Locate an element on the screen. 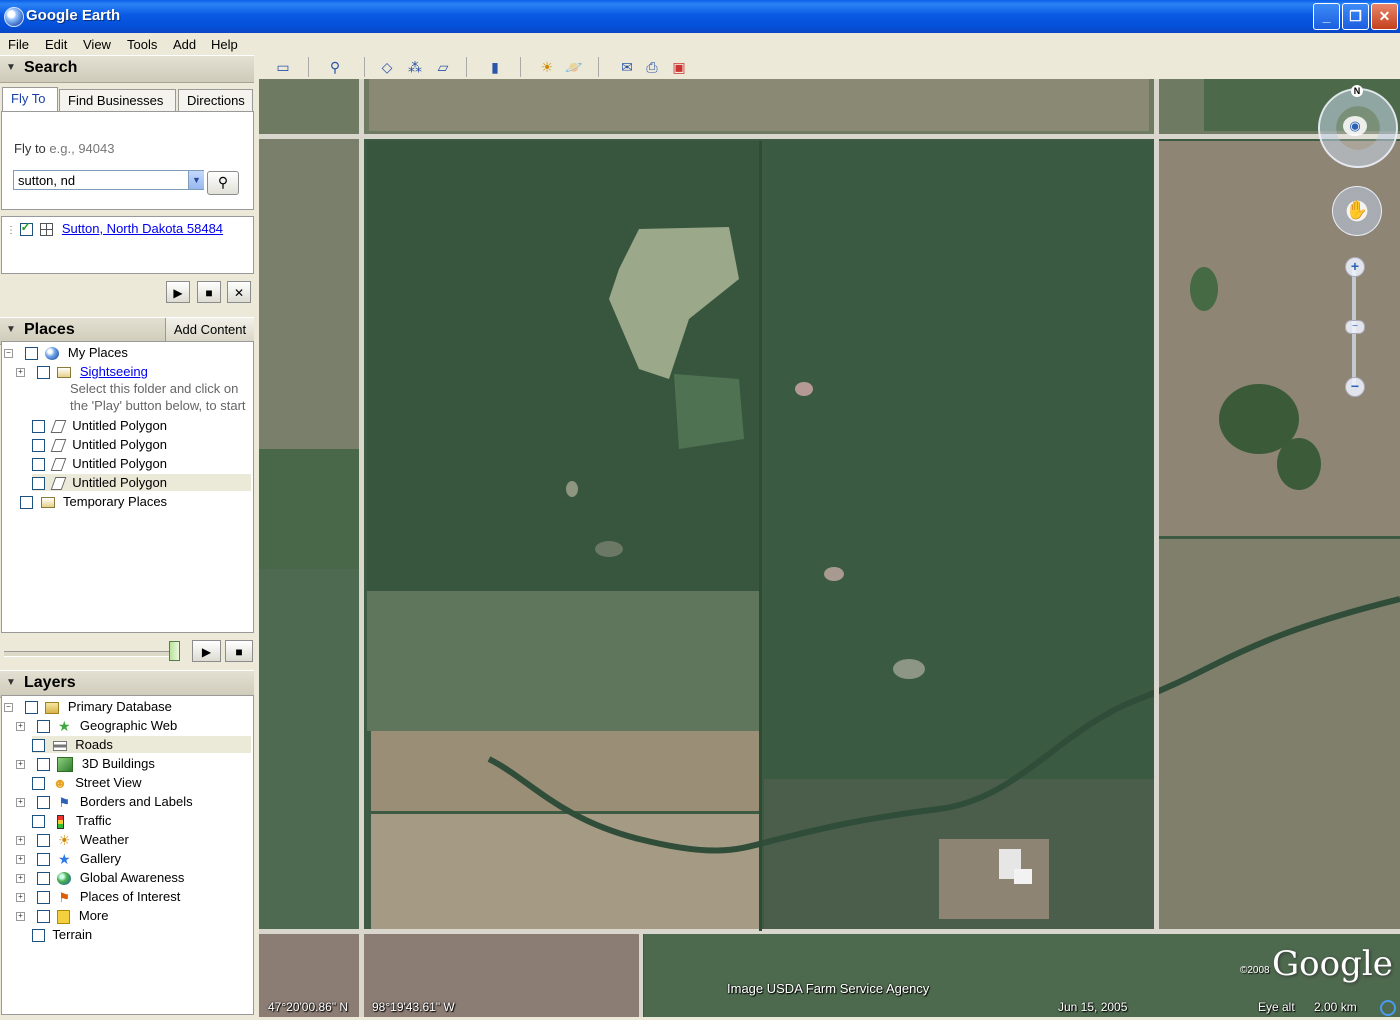 The image size is (1400, 1020). menu-view: View is located at coordinates (97, 44).